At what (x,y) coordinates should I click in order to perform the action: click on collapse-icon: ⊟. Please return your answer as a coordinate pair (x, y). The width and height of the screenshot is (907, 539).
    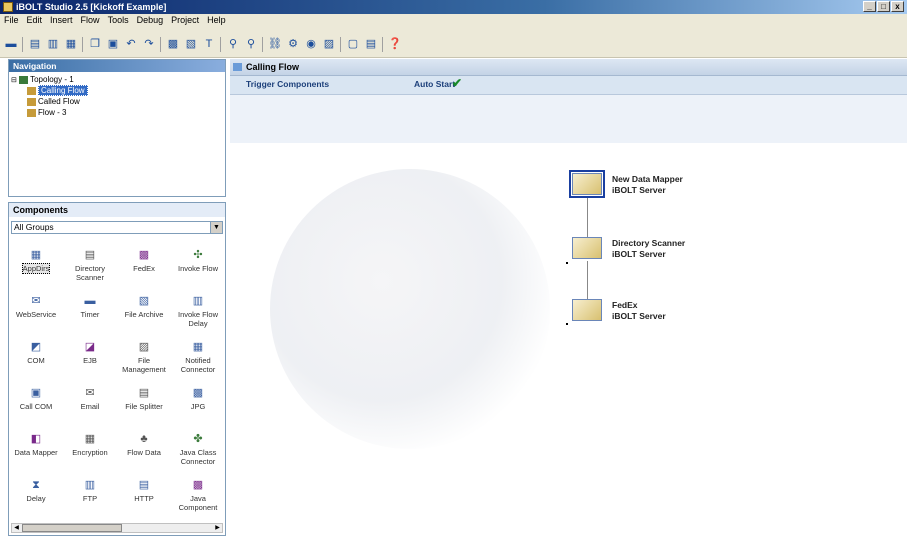
    Looking at the image, I should click on (14, 80).